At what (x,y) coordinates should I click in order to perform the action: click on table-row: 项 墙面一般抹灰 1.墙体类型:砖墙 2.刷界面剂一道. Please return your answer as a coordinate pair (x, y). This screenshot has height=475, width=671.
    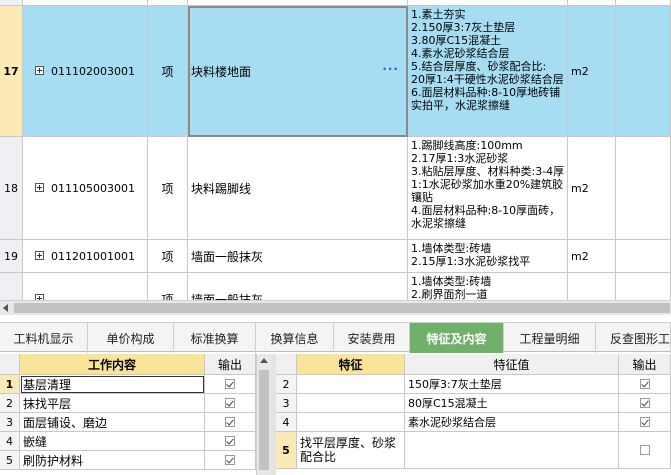
    Looking at the image, I should click on (335, 286).